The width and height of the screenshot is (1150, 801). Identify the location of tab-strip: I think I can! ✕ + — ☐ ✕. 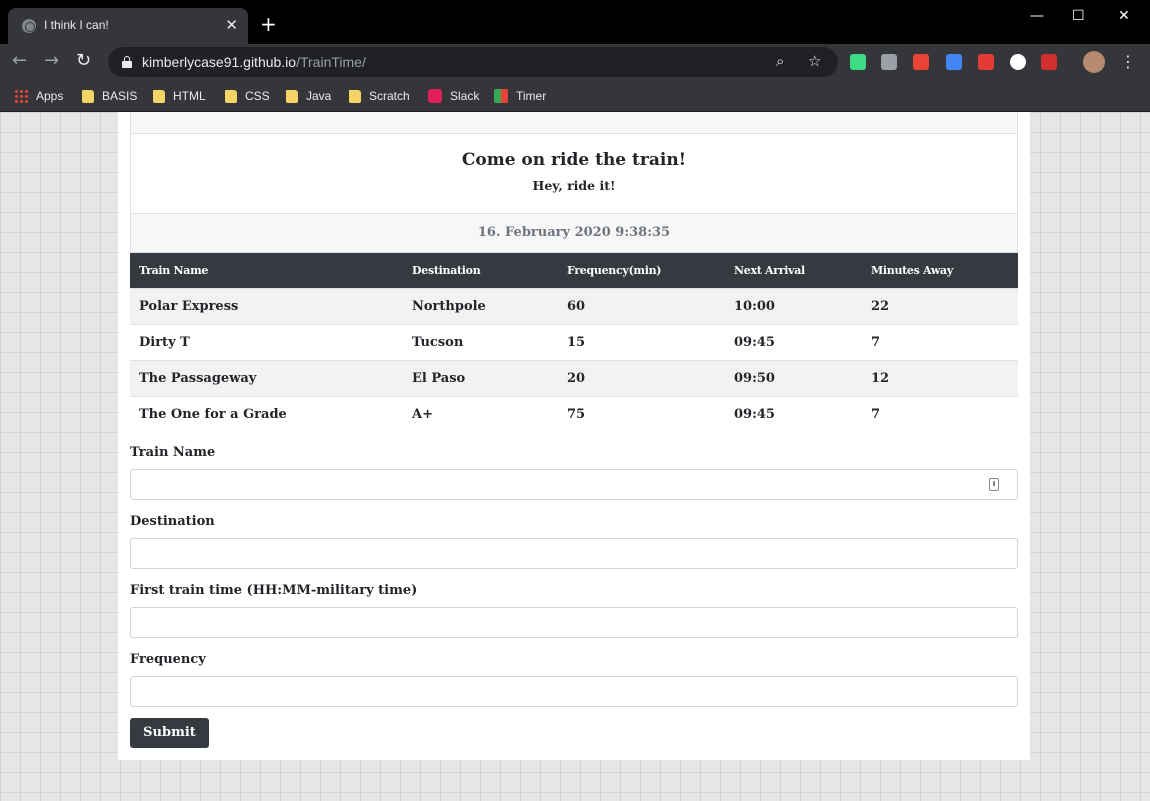
(575, 22).